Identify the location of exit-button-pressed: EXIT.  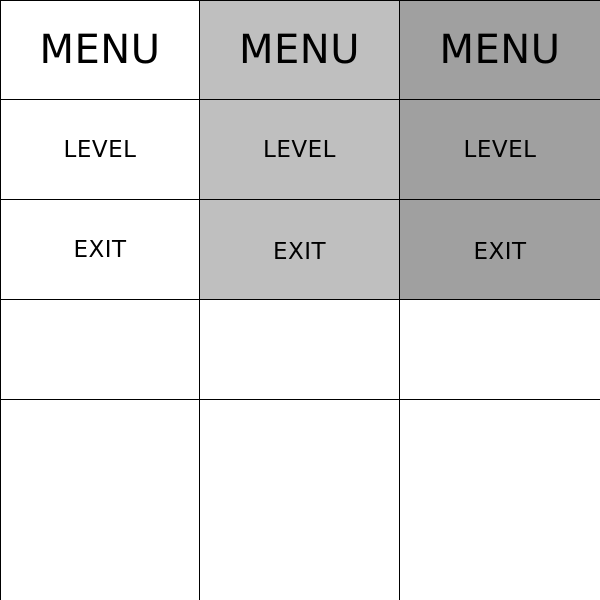
(500, 250).